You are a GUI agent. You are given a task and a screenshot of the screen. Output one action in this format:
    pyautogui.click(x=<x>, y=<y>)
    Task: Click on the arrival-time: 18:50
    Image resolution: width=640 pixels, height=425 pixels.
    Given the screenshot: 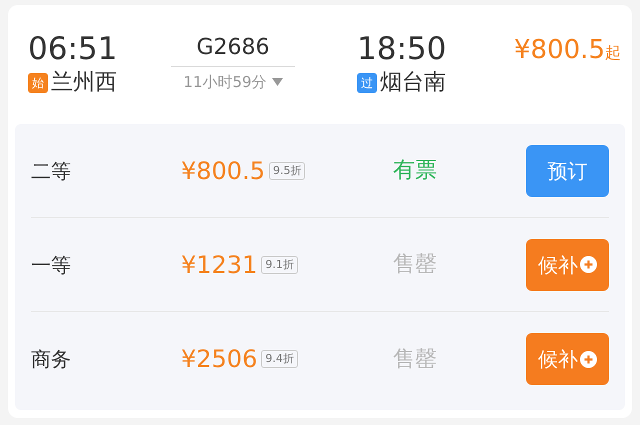 What is the action you would take?
    pyautogui.click(x=402, y=49)
    